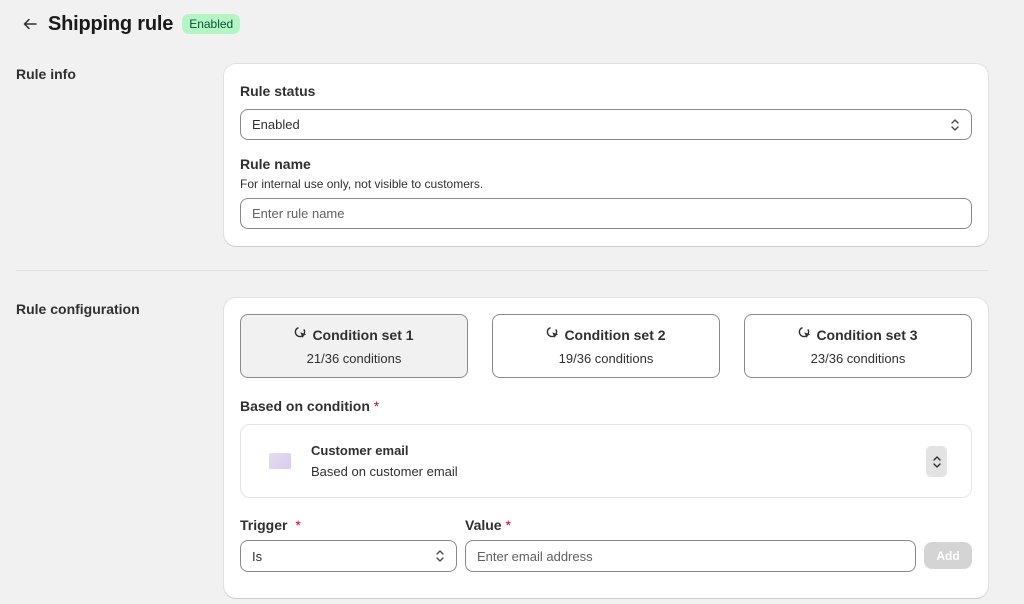 This screenshot has height=604, width=1024. Describe the element at coordinates (867, 334) in the screenshot. I see `condition-set-title: Condition set 3` at that location.